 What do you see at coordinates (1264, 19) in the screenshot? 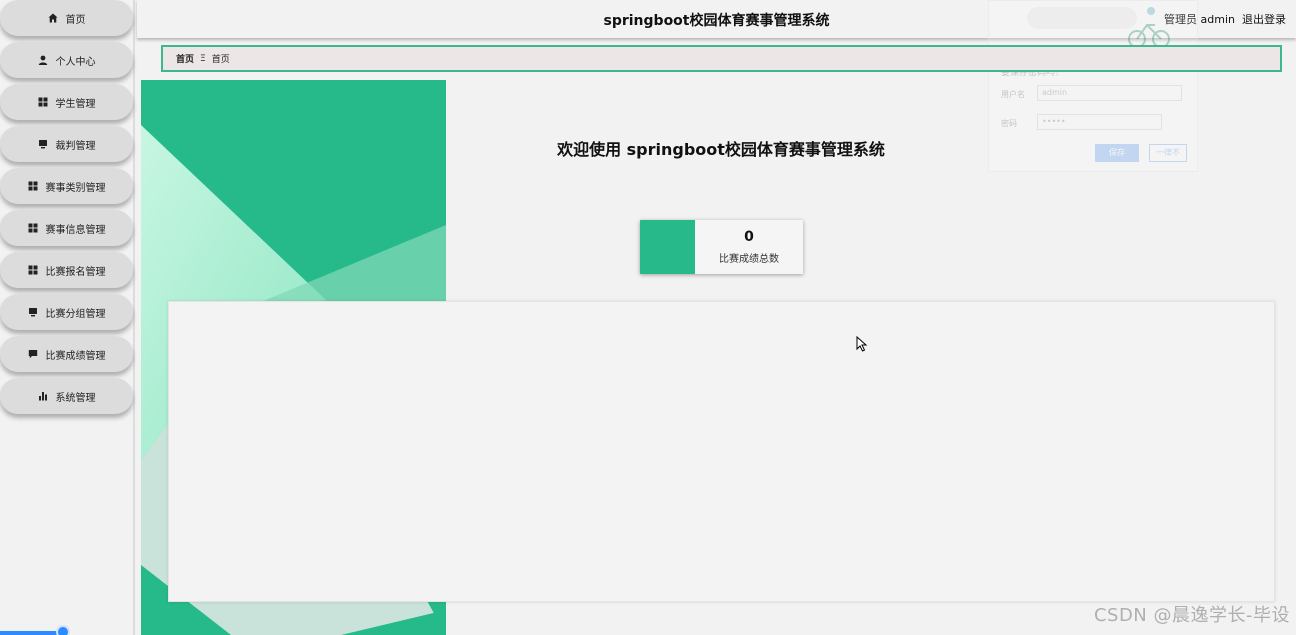
I see `logout-link: 退出登录` at bounding box center [1264, 19].